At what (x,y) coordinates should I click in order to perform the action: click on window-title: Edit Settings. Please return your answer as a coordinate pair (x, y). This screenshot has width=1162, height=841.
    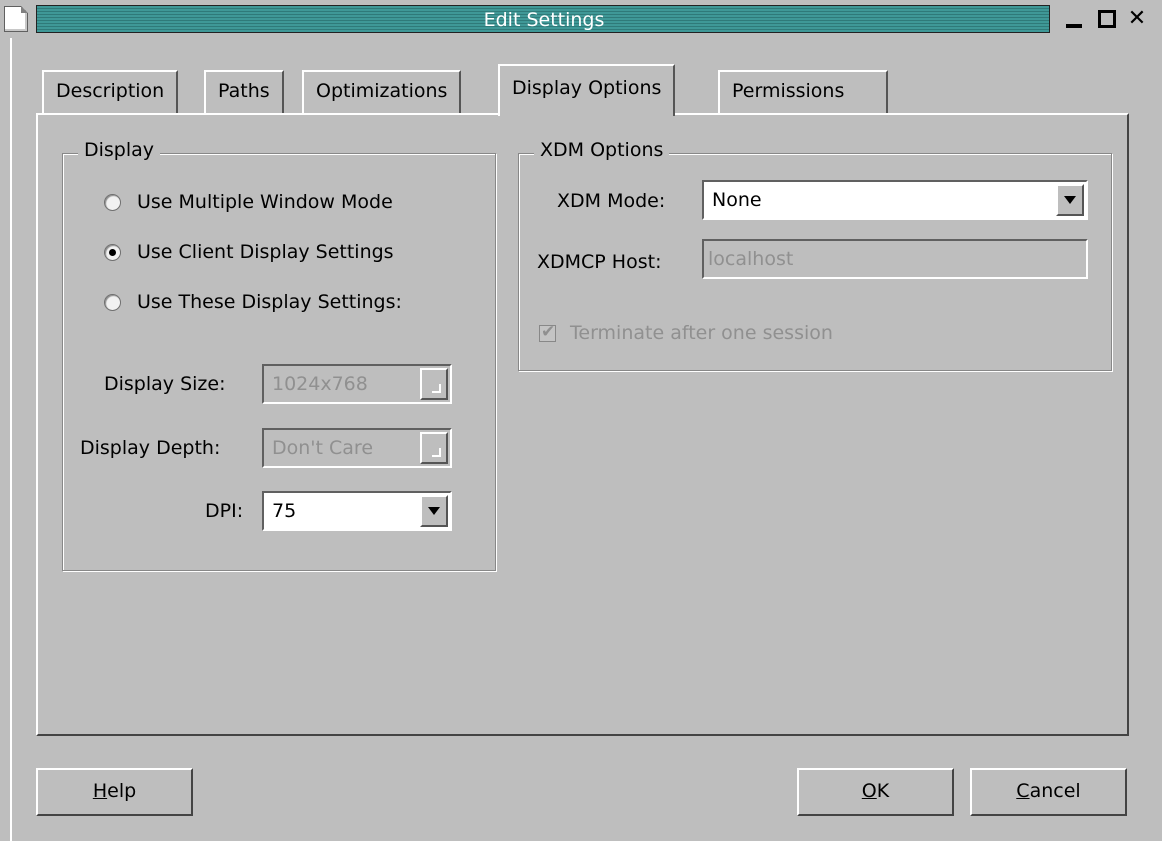
    Looking at the image, I should click on (544, 20).